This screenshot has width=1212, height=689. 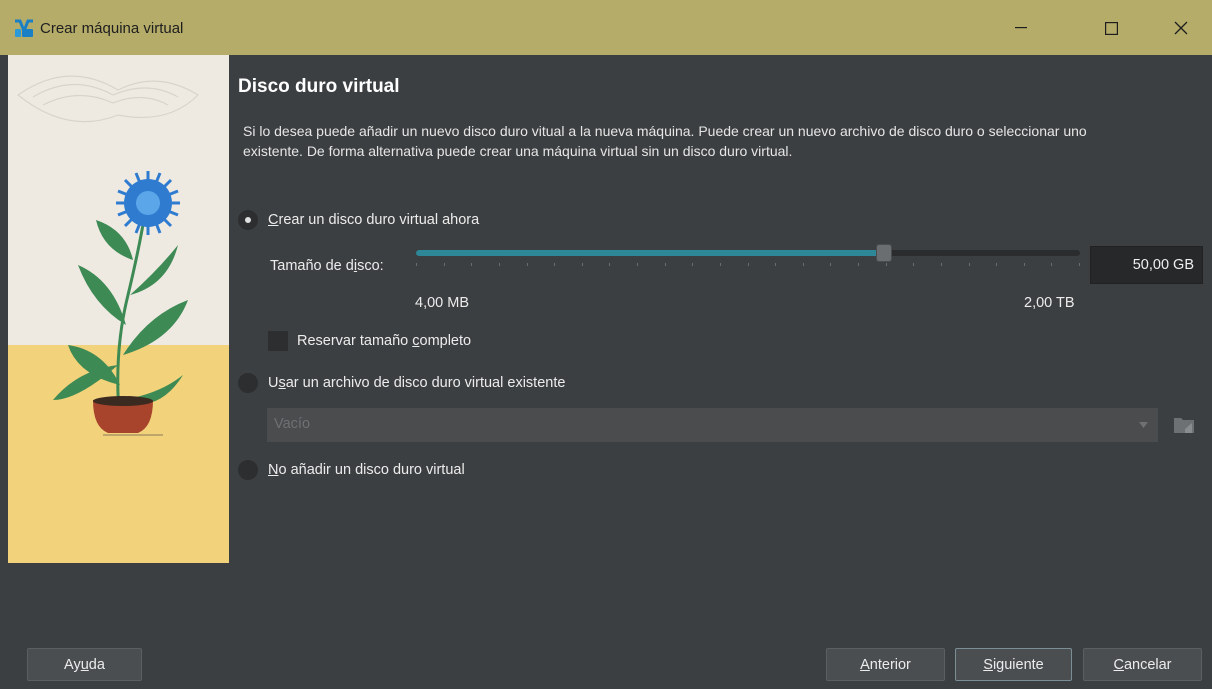 What do you see at coordinates (96, 664) in the screenshot?
I see `help-label-post: da` at bounding box center [96, 664].